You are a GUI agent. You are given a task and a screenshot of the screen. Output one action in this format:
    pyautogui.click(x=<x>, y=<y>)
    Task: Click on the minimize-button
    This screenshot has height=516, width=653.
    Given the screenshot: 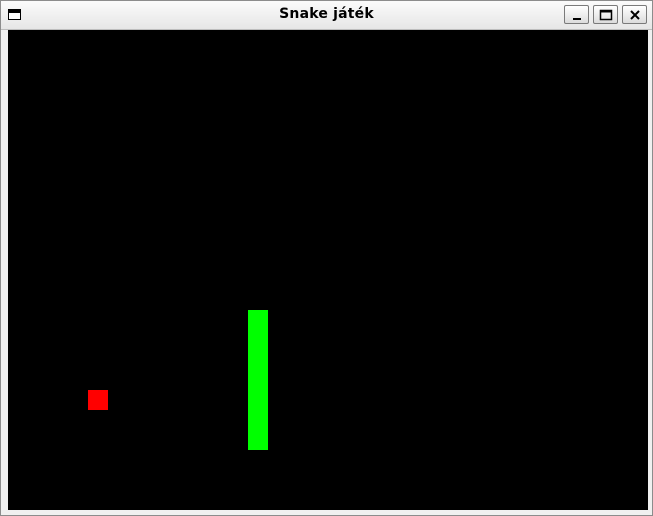 What is the action you would take?
    pyautogui.click(x=576, y=14)
    